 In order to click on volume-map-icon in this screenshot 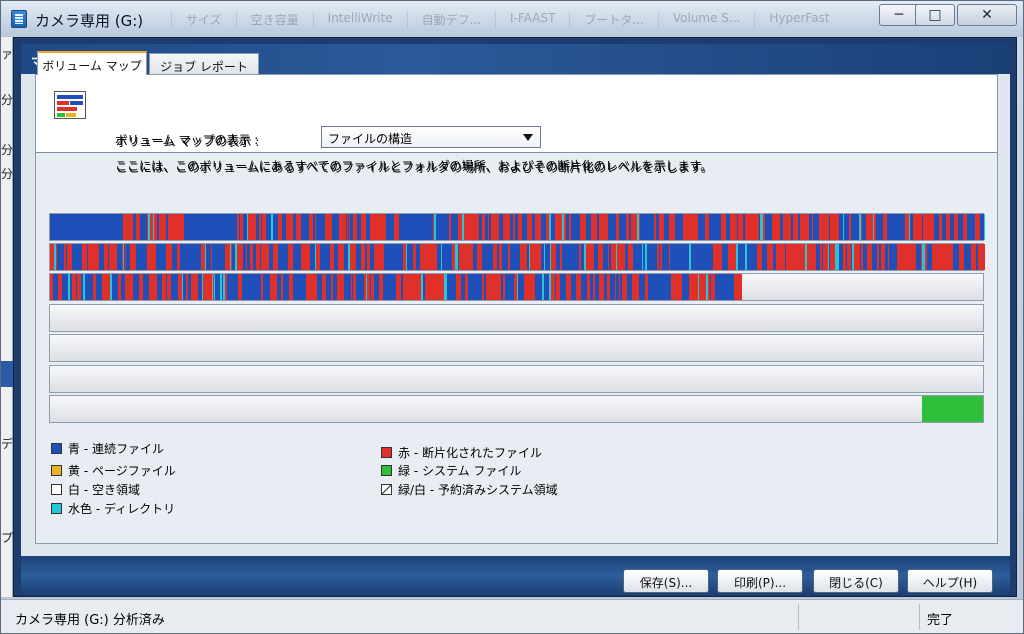, I will do `click(70, 105)`.